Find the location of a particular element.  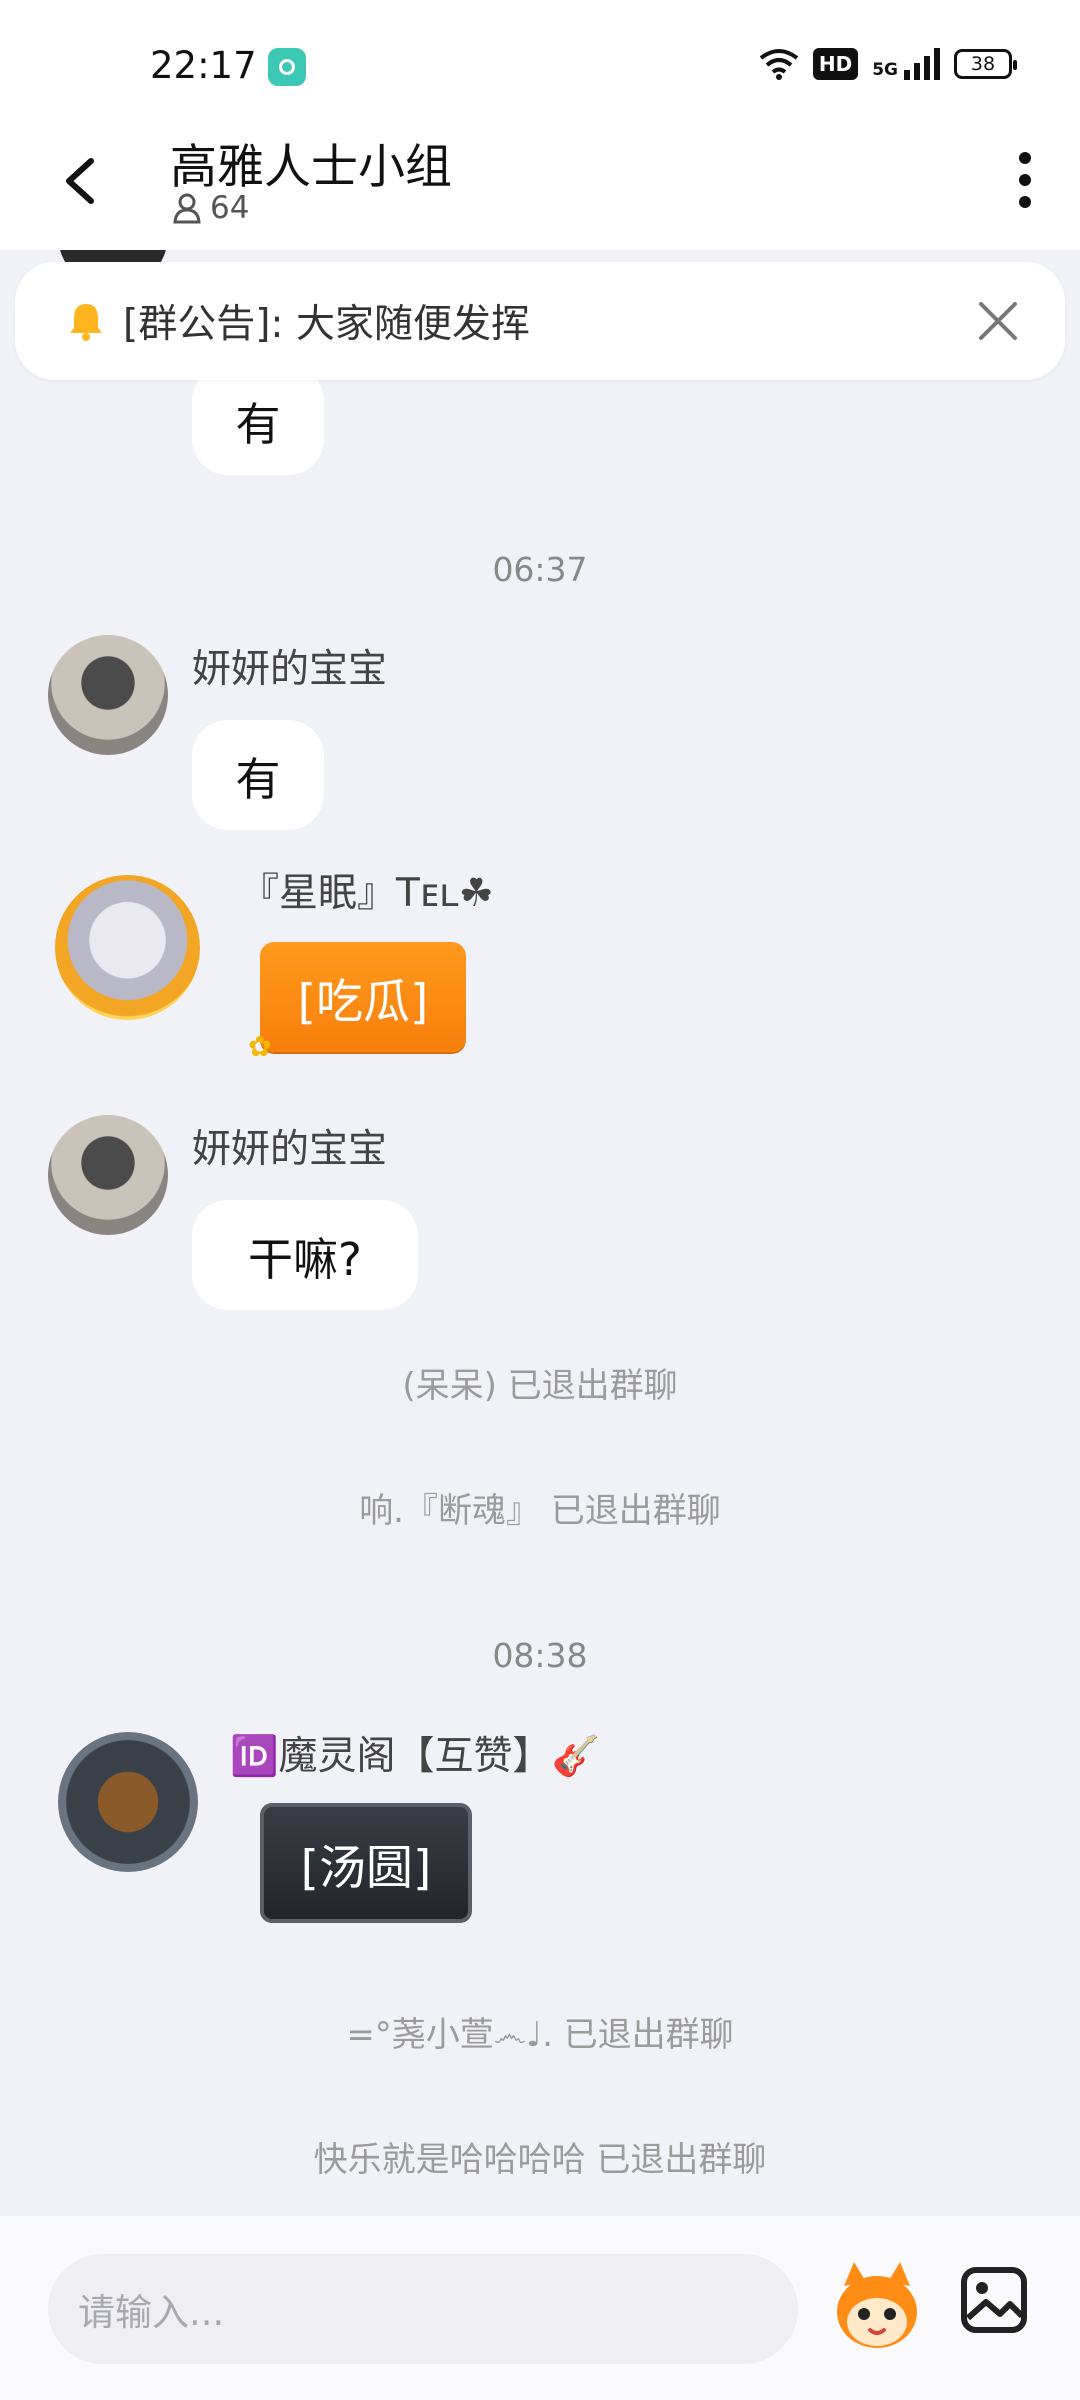

sender-name: 🆔魔灵阁【互赞】🎸 is located at coordinates (415, 1753).